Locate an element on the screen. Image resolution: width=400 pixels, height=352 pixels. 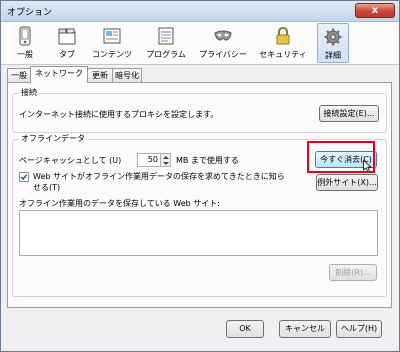
pane-privacy: プライバシー is located at coordinates (223, 43).